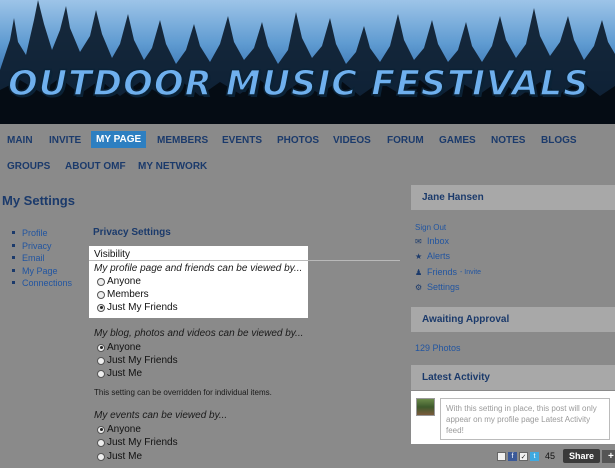 The width and height of the screenshot is (615, 468). Describe the element at coordinates (608, 456) in the screenshot. I see `share-more-button: +` at that location.